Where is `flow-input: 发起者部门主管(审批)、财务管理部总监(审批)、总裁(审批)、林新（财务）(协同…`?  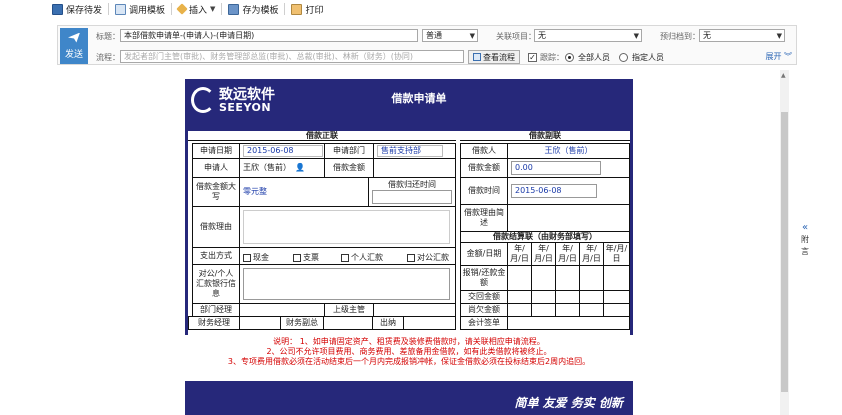
flow-input: 发起者部门主管(审批)、财务管理部总监(审批)、总裁(审批)、林新（财务）(协同… is located at coordinates (292, 56).